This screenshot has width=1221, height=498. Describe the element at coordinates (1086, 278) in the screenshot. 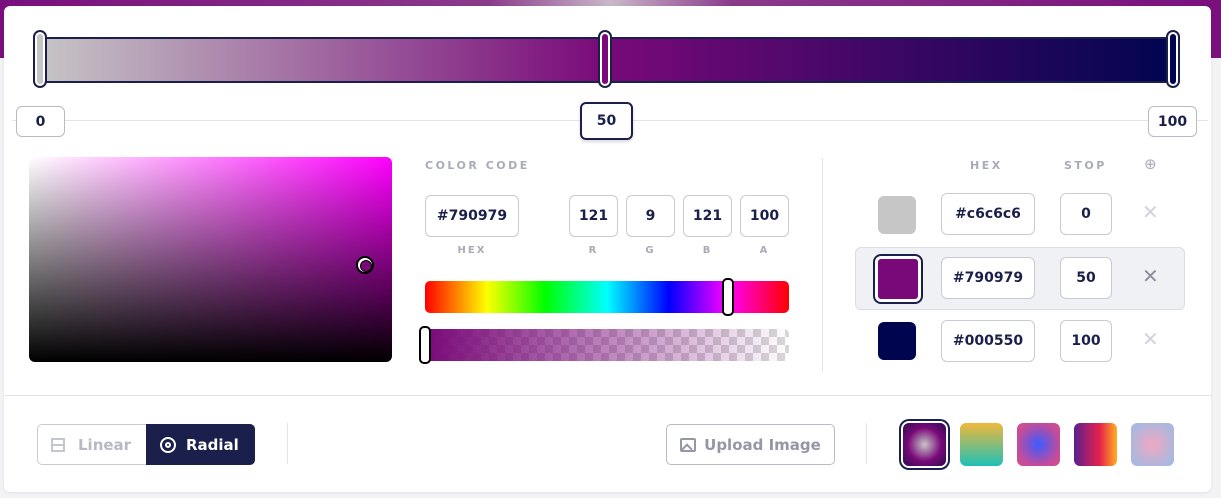

I see `stop-position-input: 50` at that location.